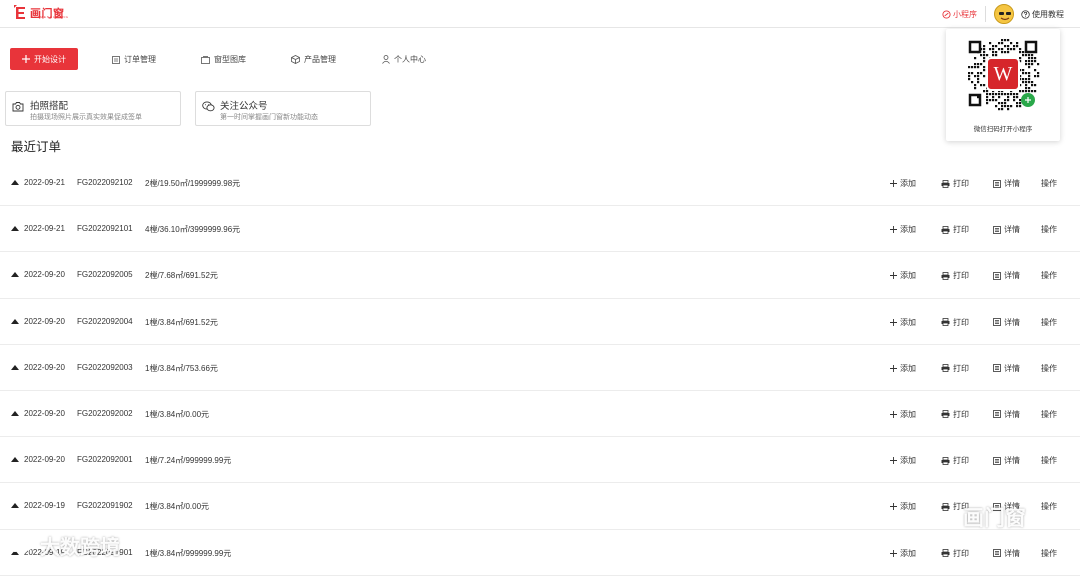  I want to click on photo-match-card: 拍照搭配 拍摄现场照片展示真实效果促成签单, so click(93, 108).